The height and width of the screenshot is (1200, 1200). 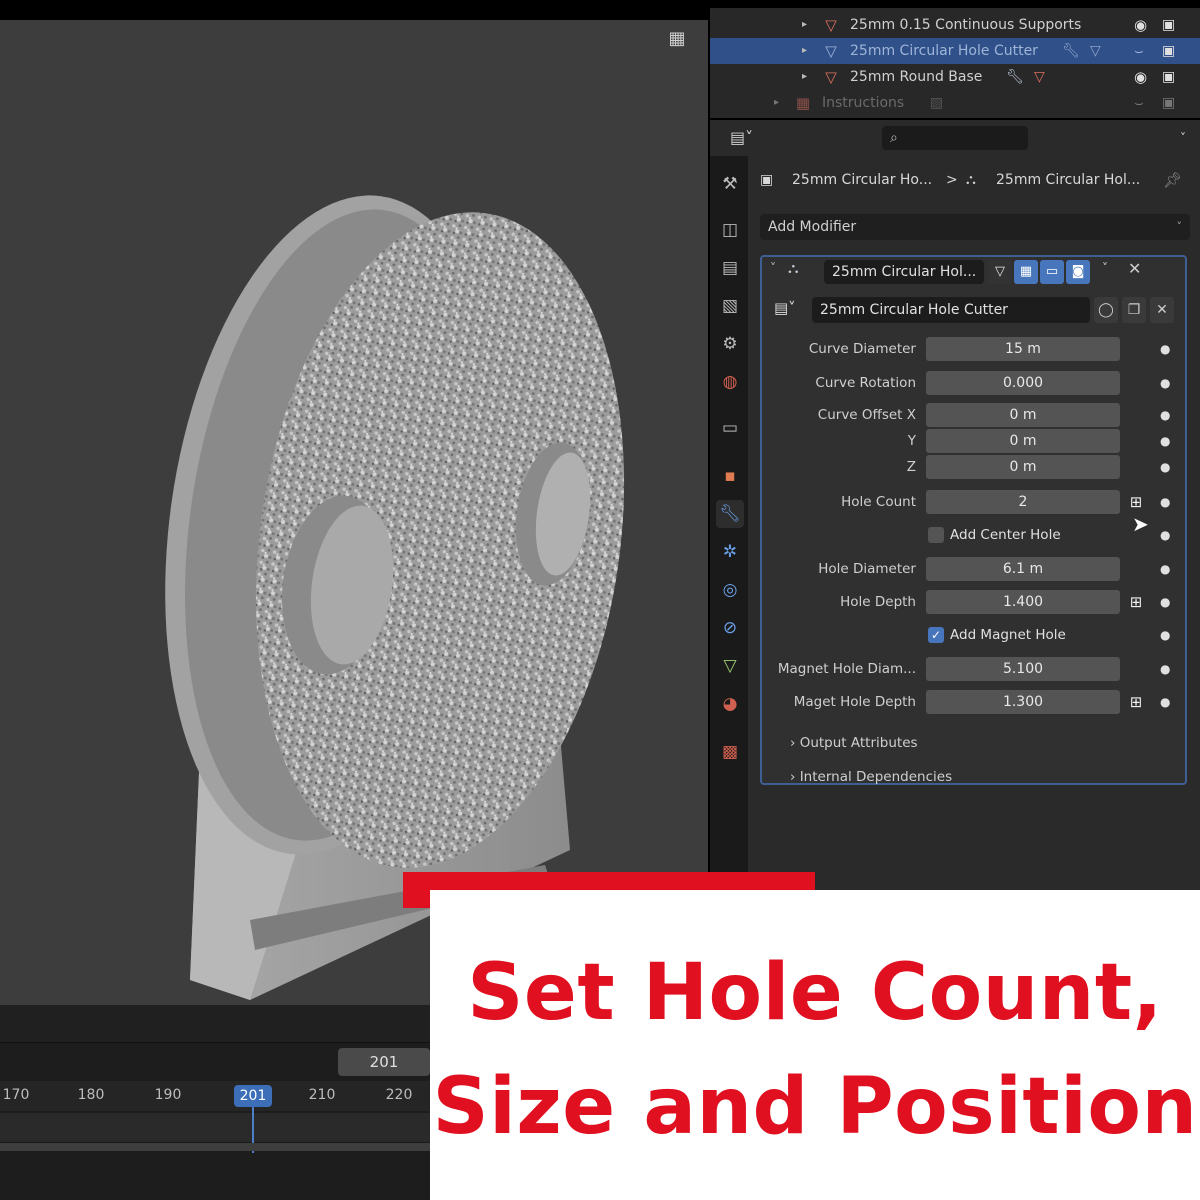 What do you see at coordinates (1000, 272) in the screenshot?
I see `edit-mode-toggle-icon: ▽` at bounding box center [1000, 272].